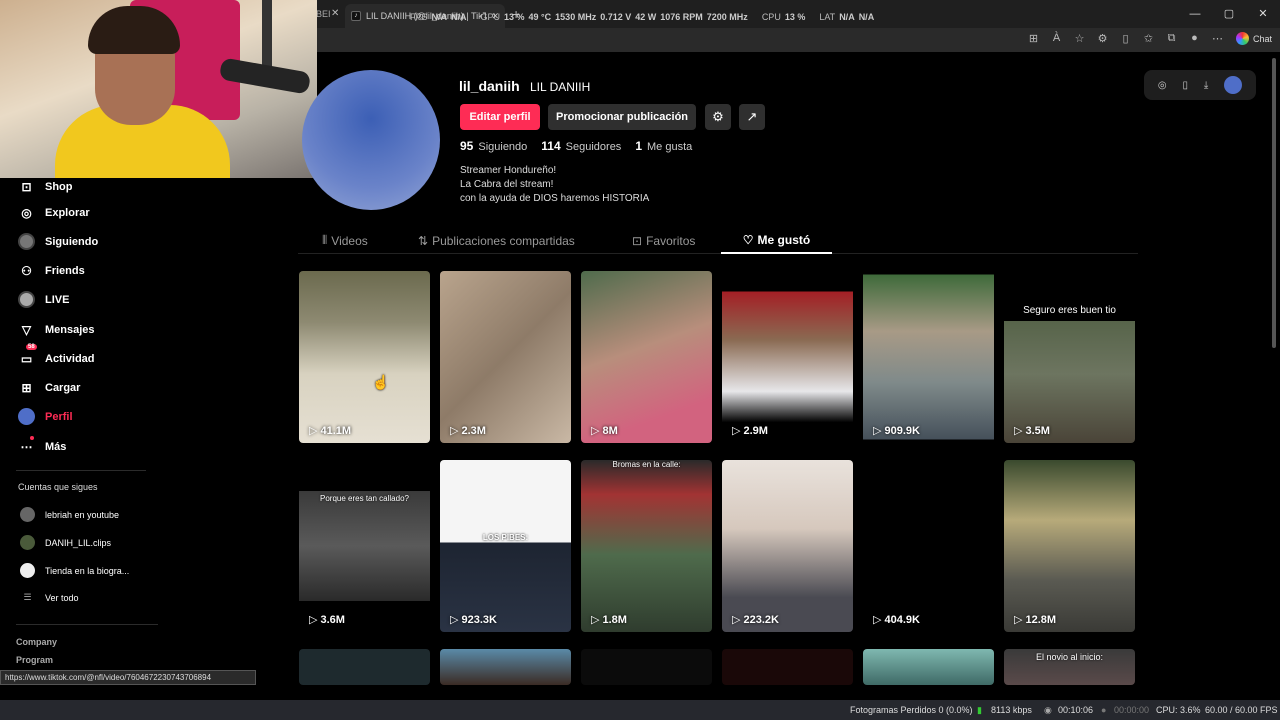 The width and height of the screenshot is (1280, 720). What do you see at coordinates (45, 416) in the screenshot?
I see `sidebar-item-perfil: Perfil` at bounding box center [45, 416].